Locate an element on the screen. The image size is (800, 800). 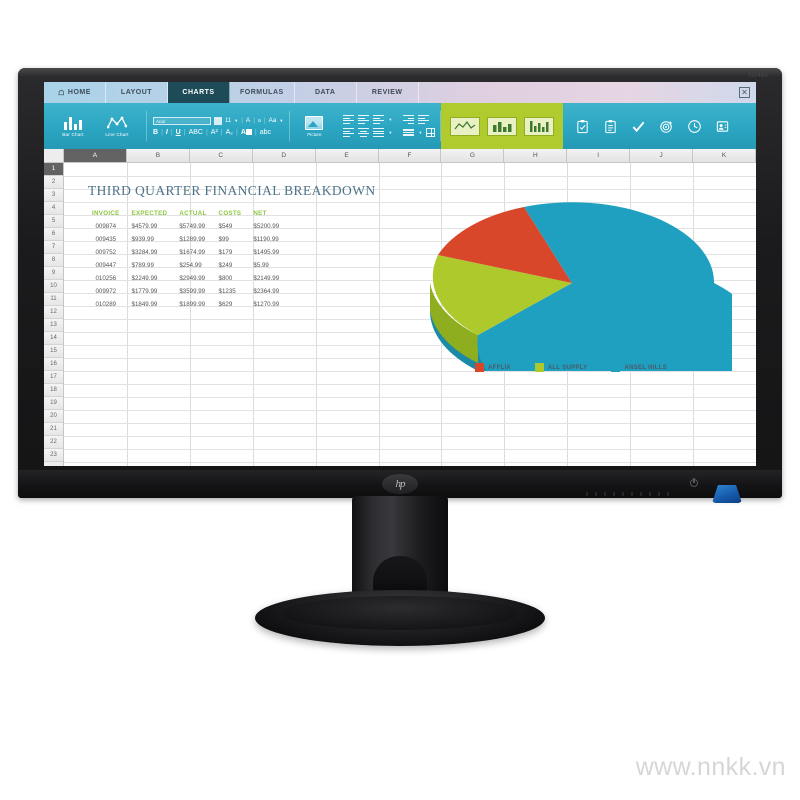
table-row: 010289 $1849.99 $1899.99 $629 $1270.99 is located at coordinates (185, 304).